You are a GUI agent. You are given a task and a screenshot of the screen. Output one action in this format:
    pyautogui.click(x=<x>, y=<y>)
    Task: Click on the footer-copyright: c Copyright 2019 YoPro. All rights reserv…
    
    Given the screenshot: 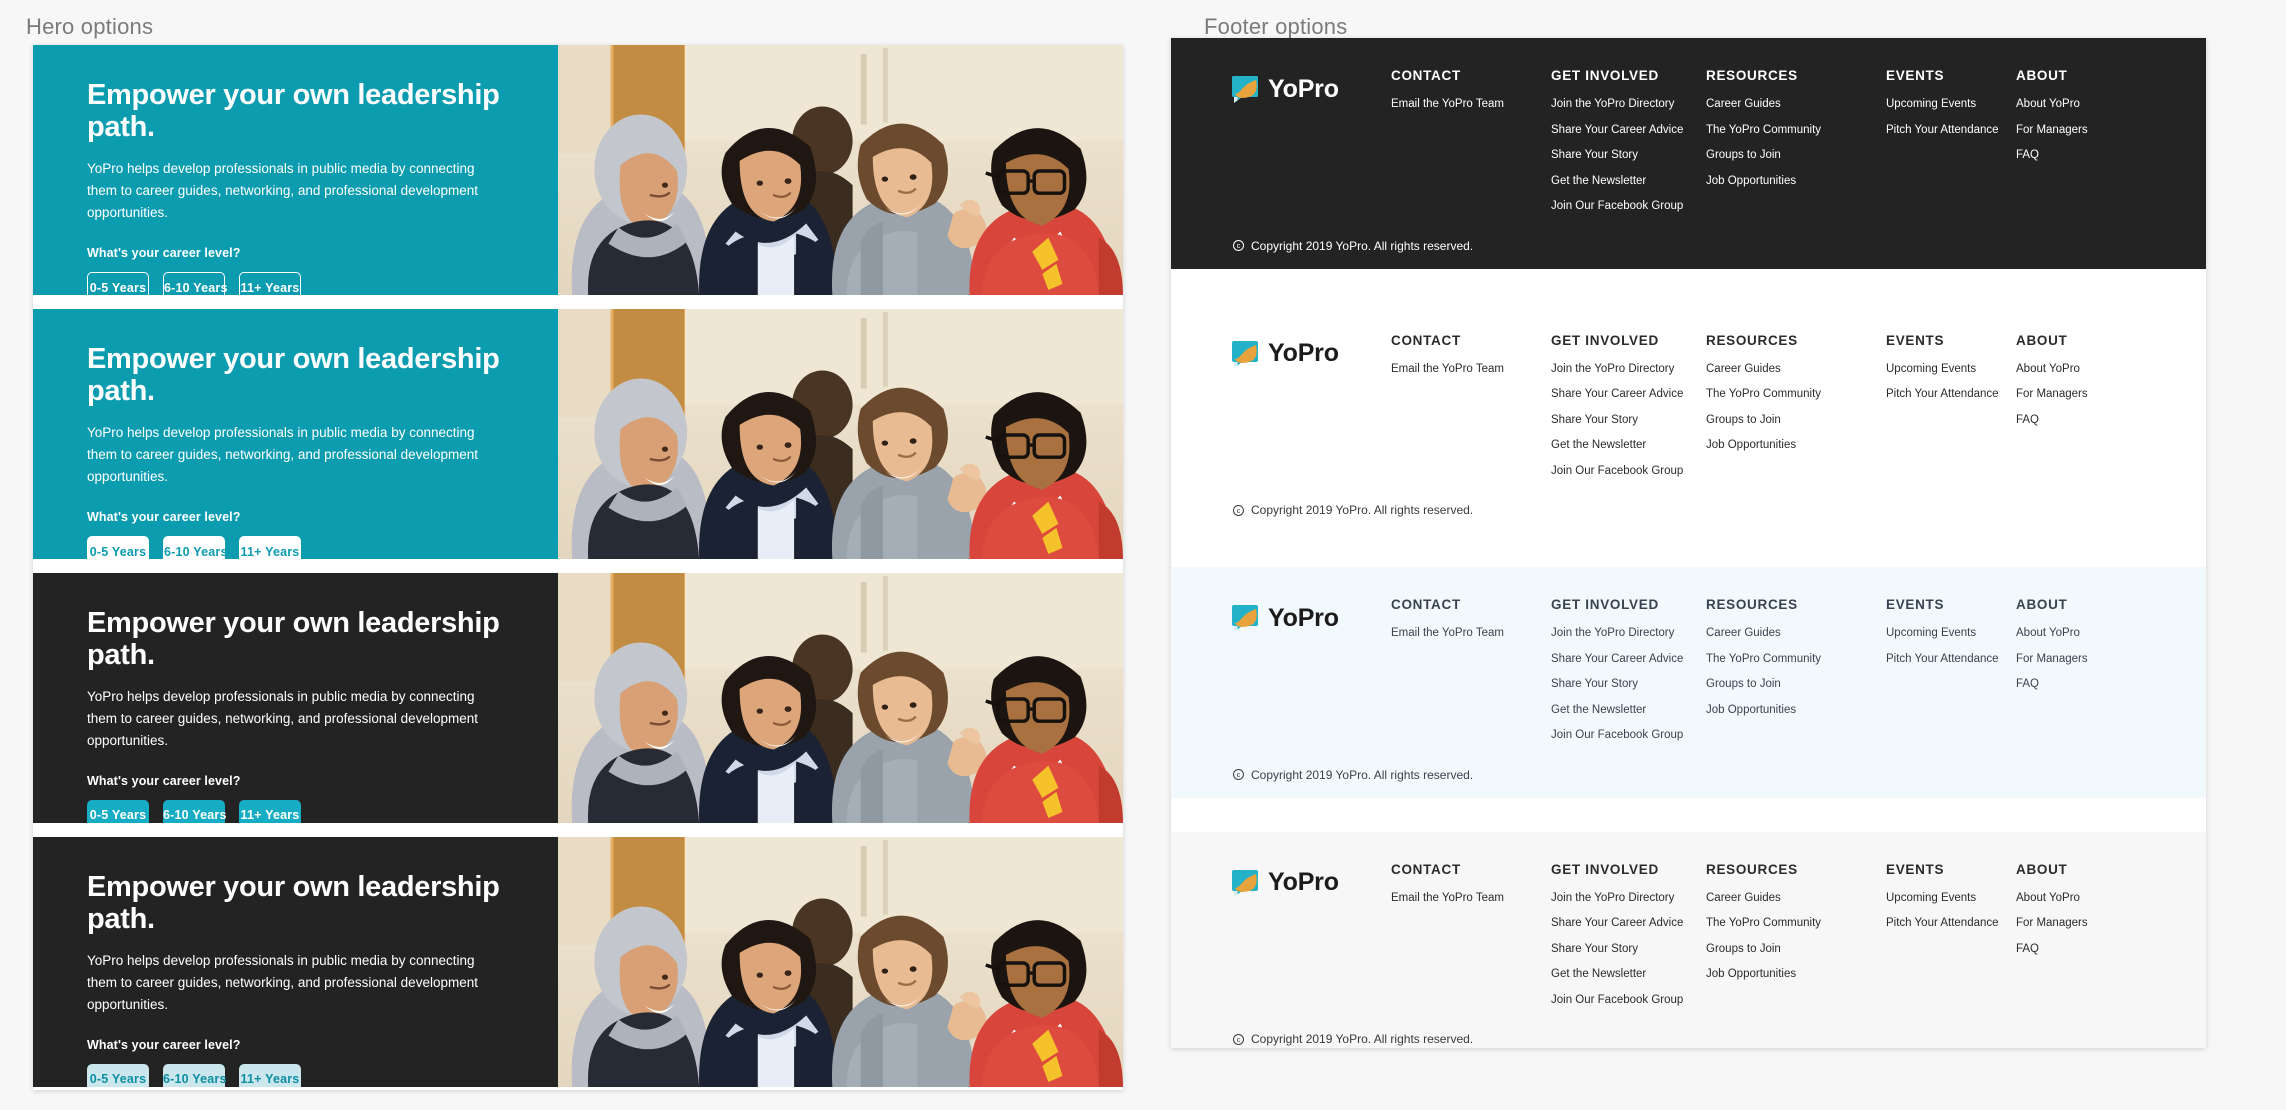 What is the action you would take?
    pyautogui.click(x=1688, y=254)
    